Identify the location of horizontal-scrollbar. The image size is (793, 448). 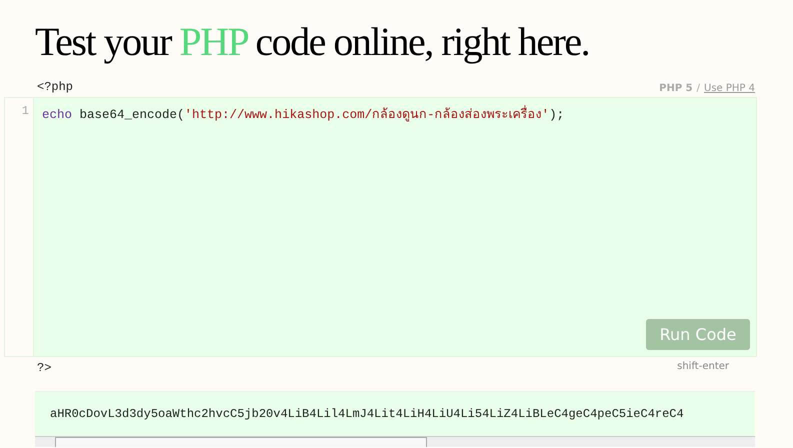
(395, 441).